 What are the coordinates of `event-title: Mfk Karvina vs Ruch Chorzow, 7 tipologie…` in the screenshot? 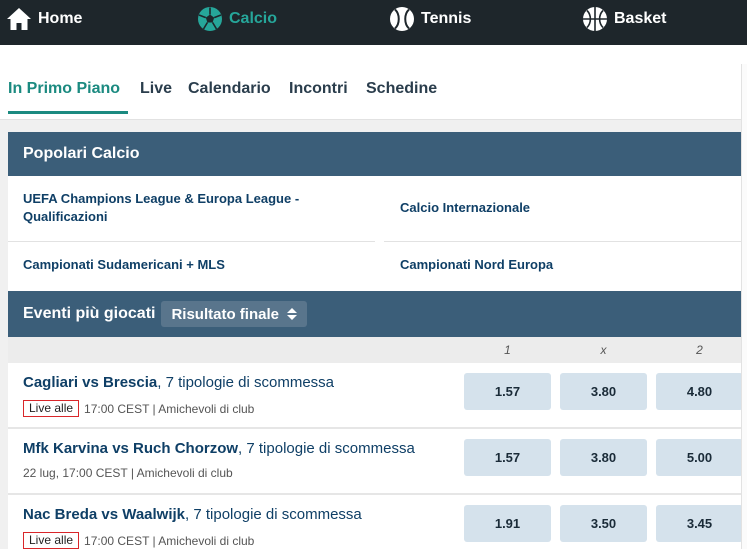 It's located at (219, 448).